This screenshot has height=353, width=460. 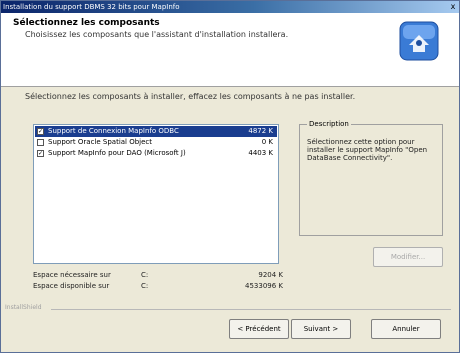 I want to click on back-button: < Précédent, so click(x=259, y=329).